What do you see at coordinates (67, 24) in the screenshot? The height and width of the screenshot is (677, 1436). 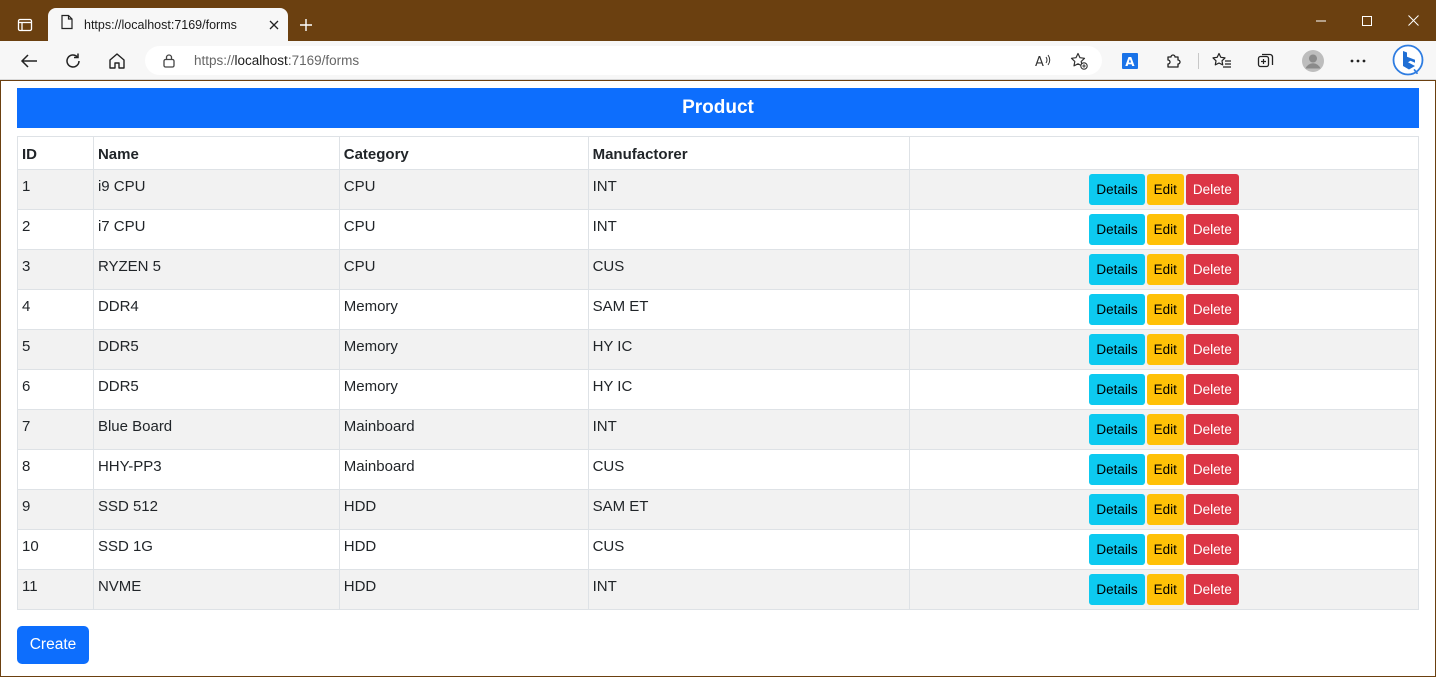 I see `page-icon` at bounding box center [67, 24].